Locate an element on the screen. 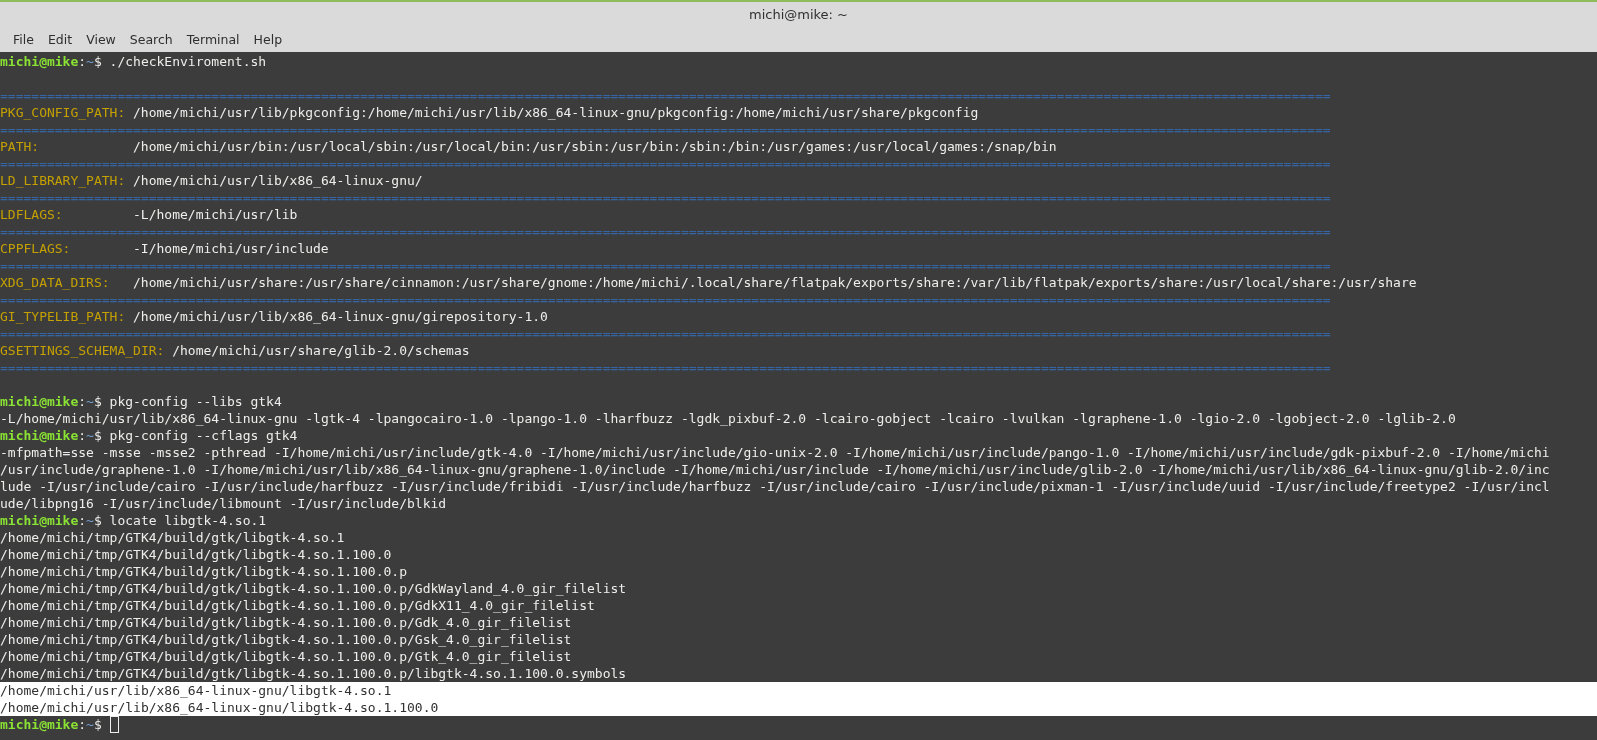  variable-name: PKG_CONFIG_PATH: is located at coordinates (63, 112).